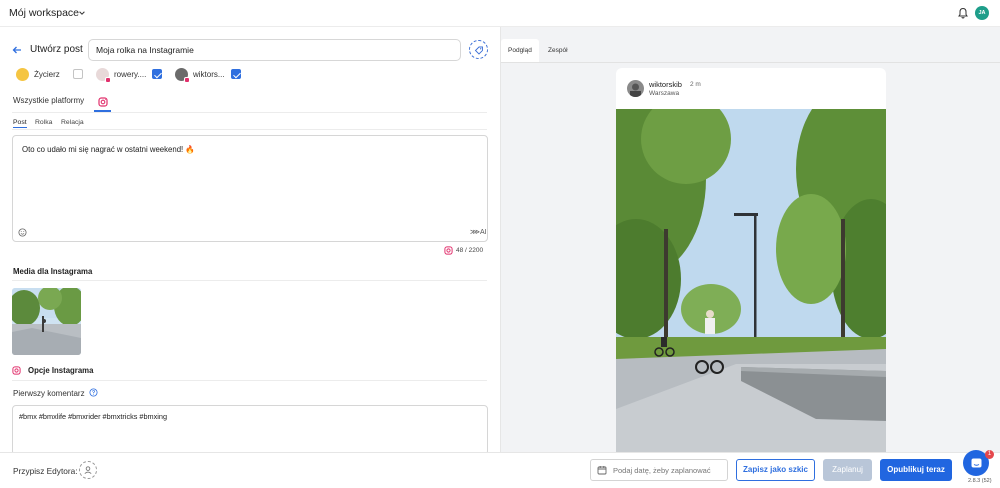  Describe the element at coordinates (916, 470) in the screenshot. I see `publish-now-button: Opublikuj teraz` at that location.